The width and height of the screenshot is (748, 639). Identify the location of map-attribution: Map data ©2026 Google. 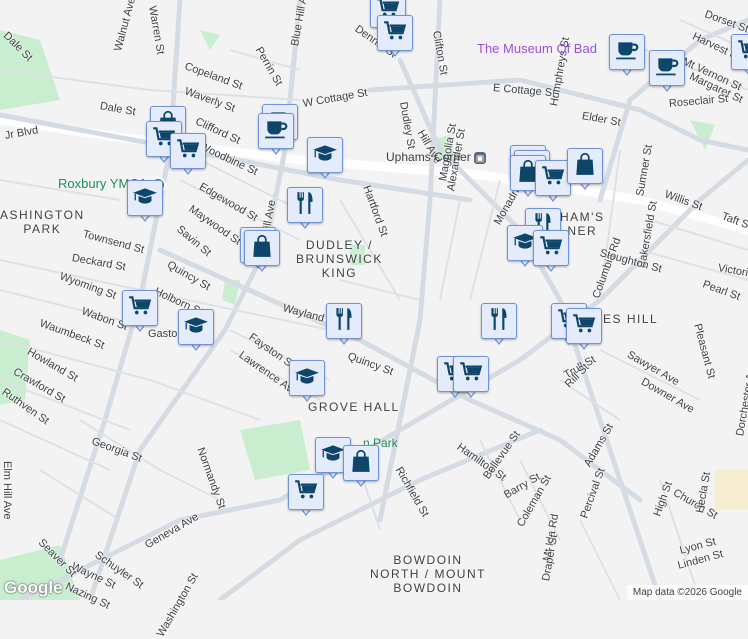
(687, 592).